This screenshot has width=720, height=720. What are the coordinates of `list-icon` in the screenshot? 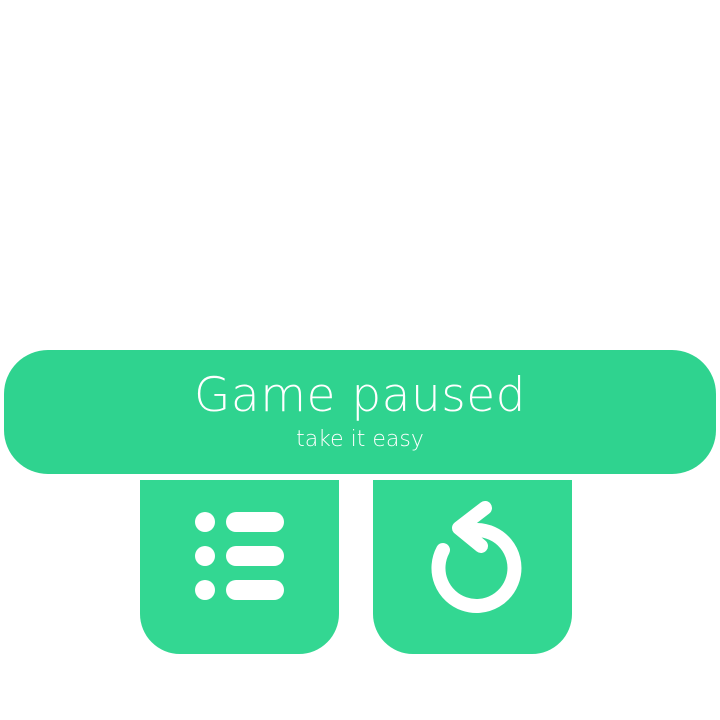 It's located at (239, 556).